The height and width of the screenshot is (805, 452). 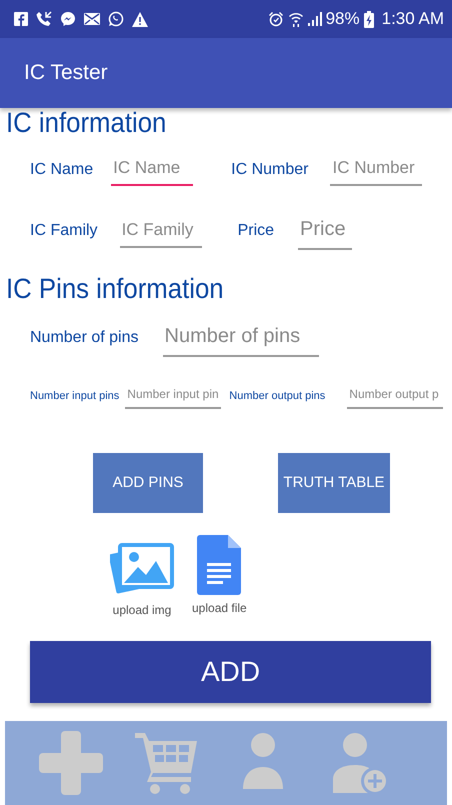 I want to click on field-label: Price, so click(x=256, y=231).